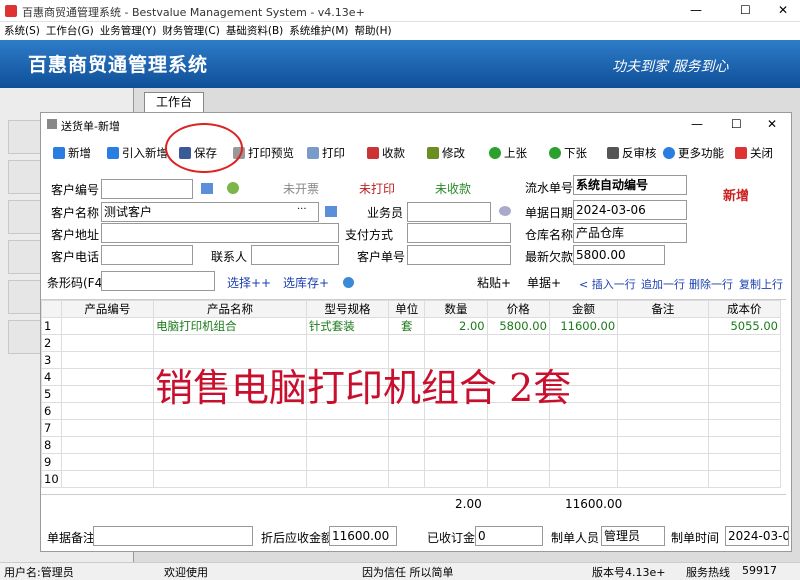 This screenshot has width=800, height=580. Describe the element at coordinates (754, 153) in the screenshot. I see `close-dialog-button: 关闭` at that location.